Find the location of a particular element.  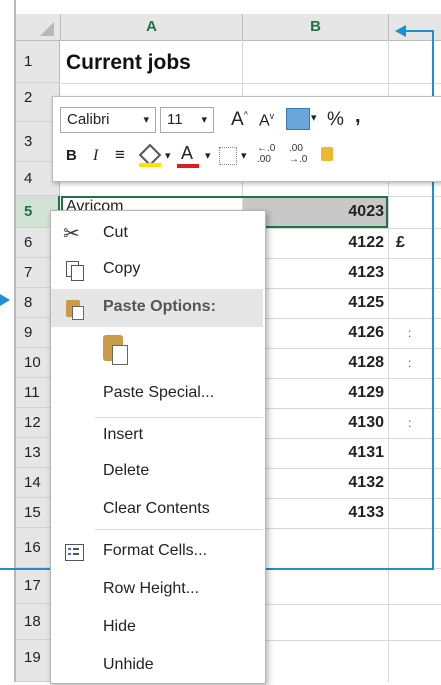

row-header-1: 1 is located at coordinates (38, 62).